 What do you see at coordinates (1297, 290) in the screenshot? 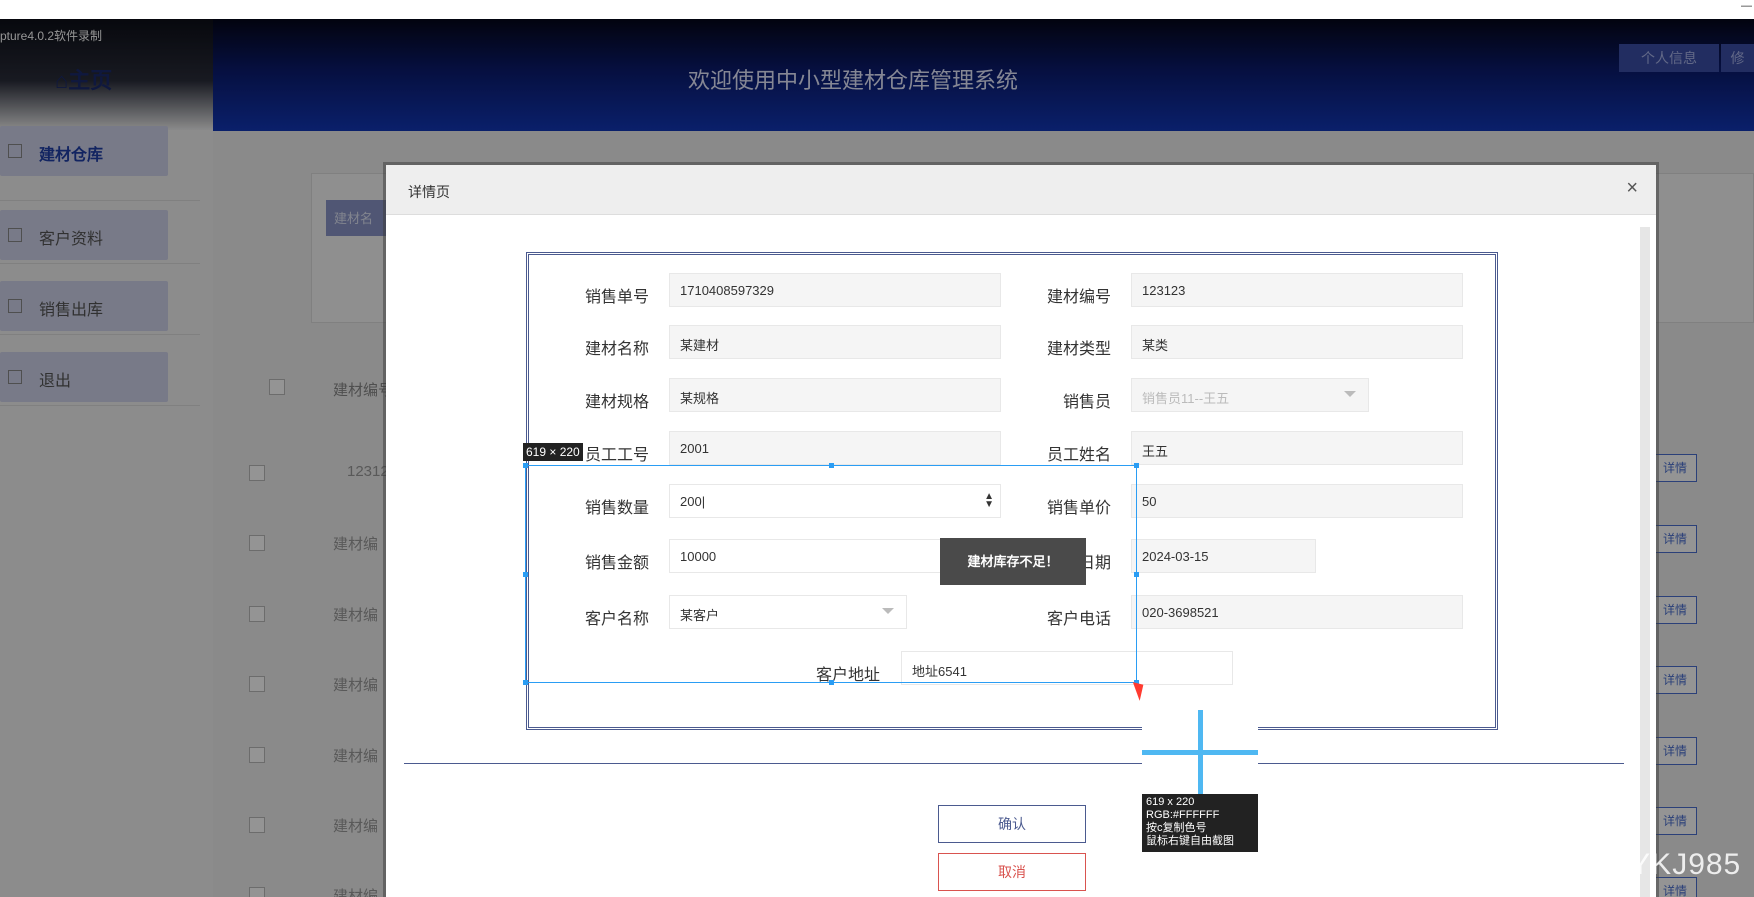
I see `material-code-field: 123123` at bounding box center [1297, 290].